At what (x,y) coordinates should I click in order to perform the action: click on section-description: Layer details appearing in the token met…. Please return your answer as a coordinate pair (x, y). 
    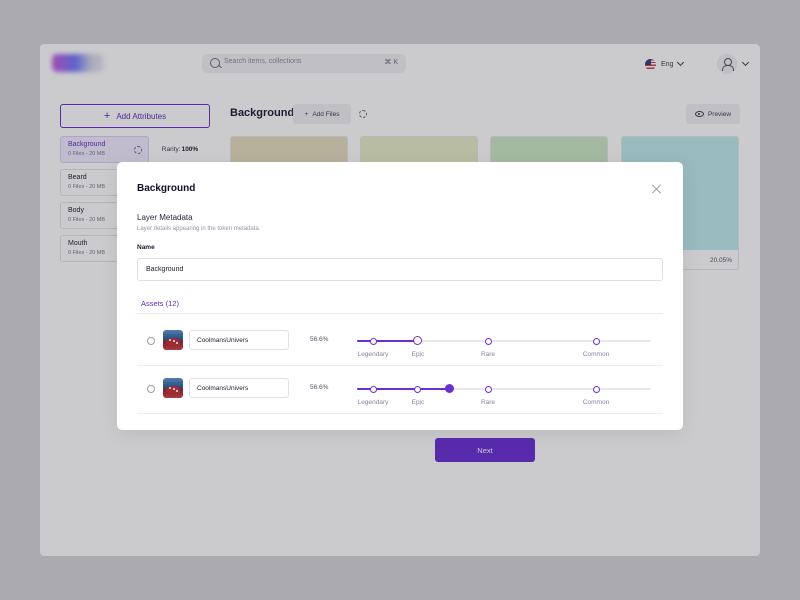
    Looking at the image, I should click on (199, 229).